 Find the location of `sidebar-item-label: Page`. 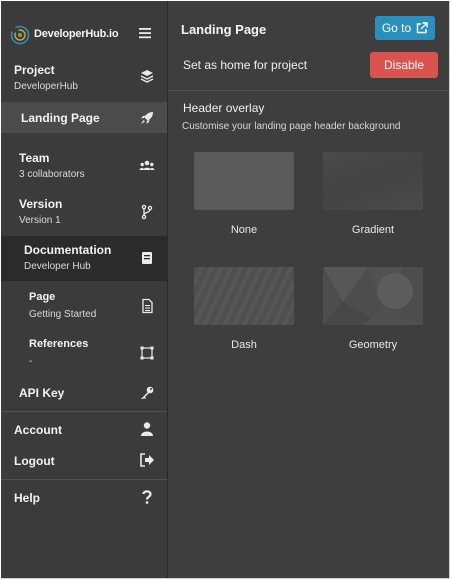

sidebar-item-label: Page is located at coordinates (42, 297).